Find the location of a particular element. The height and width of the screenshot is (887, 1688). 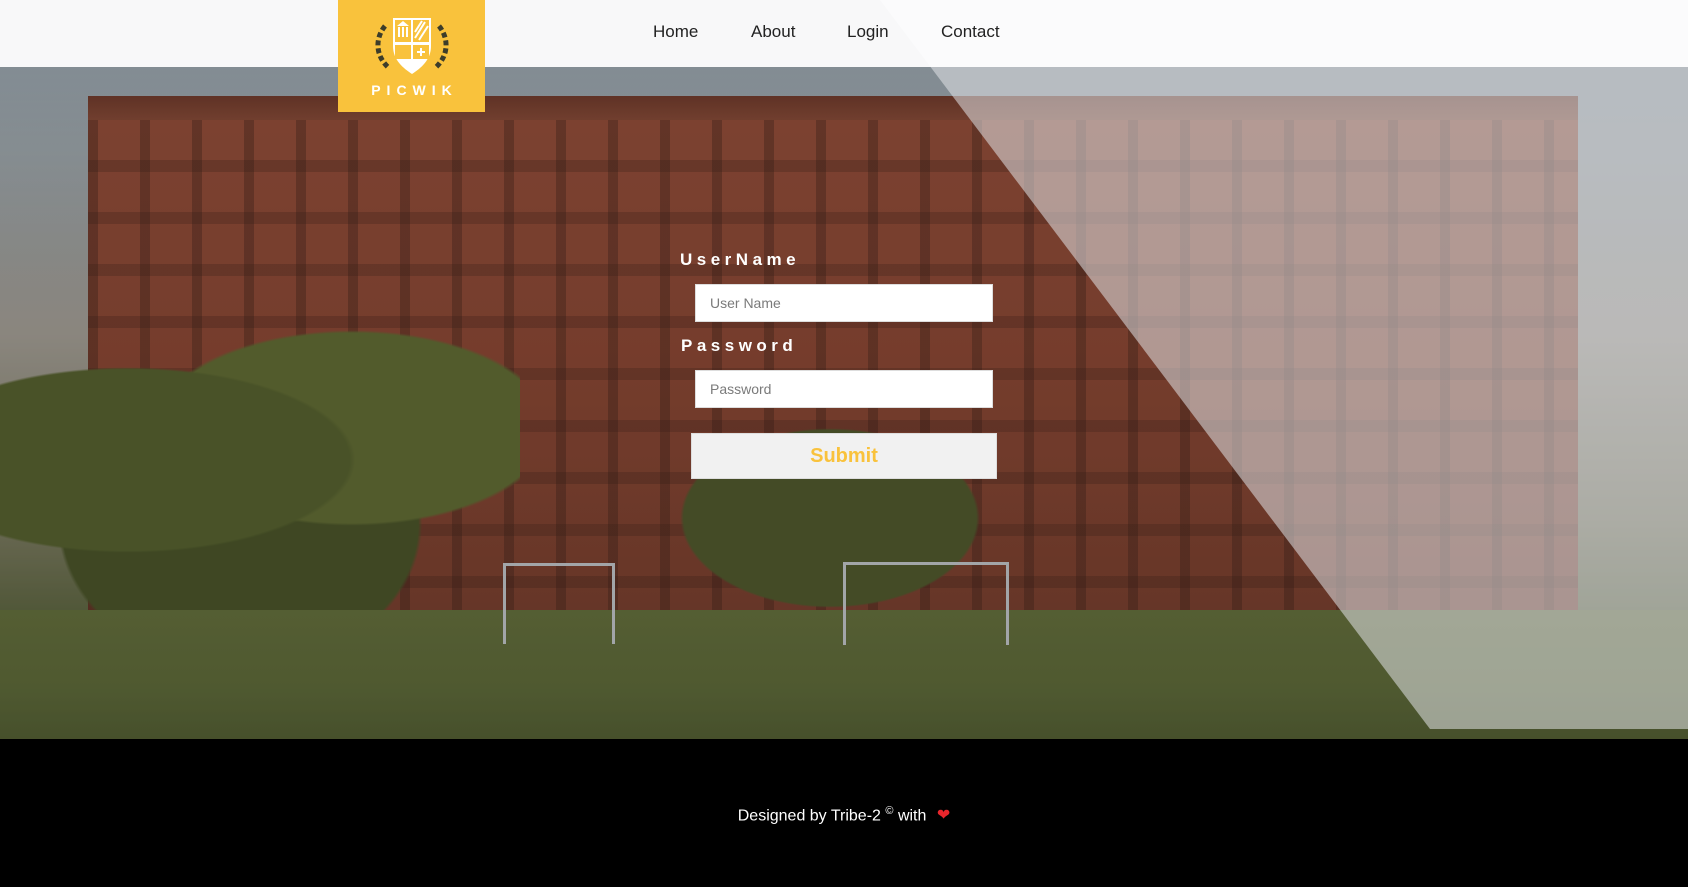

crest-icon is located at coordinates (411, 46).